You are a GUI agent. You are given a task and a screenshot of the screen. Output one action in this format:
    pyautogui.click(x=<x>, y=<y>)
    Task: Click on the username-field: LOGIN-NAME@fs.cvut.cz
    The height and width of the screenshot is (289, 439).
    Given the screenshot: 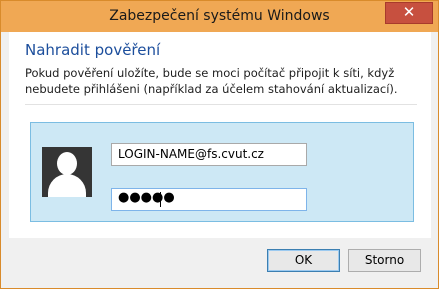 What is the action you would take?
    pyautogui.click(x=209, y=154)
    